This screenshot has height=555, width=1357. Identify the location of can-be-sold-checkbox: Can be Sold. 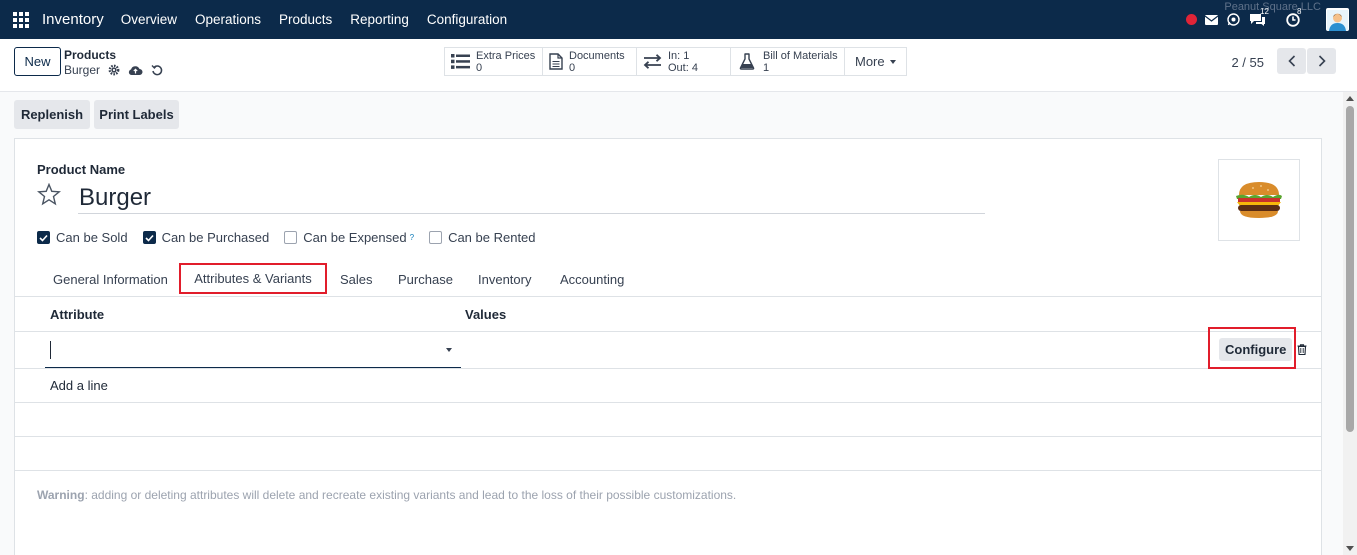
(82, 237).